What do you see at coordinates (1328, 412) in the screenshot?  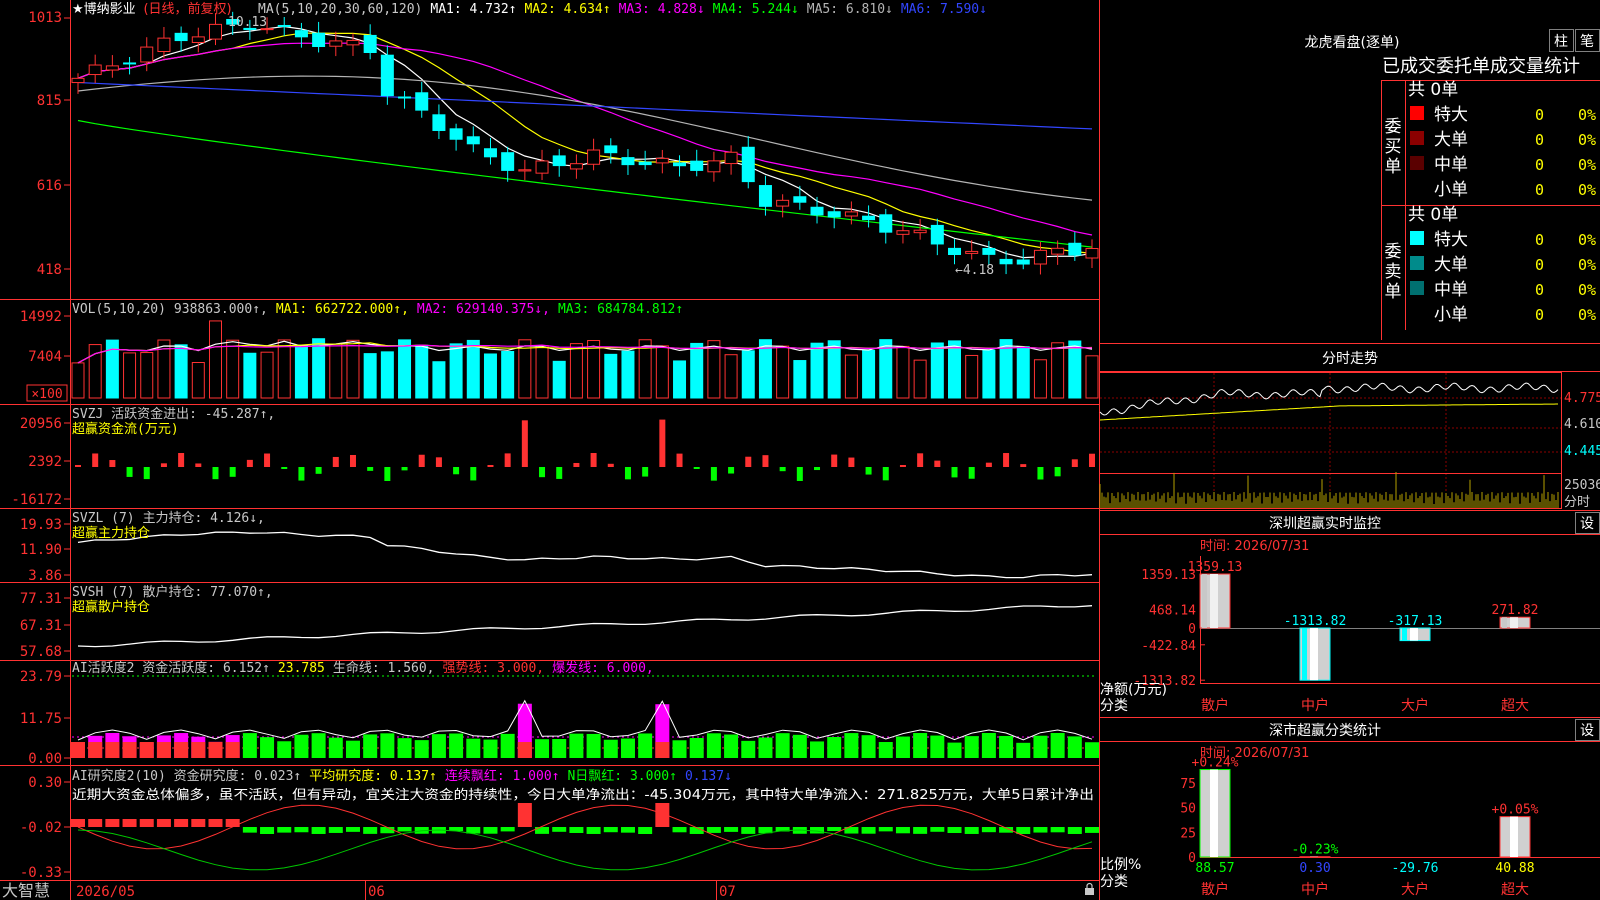 I see `intraday-avg-line` at bounding box center [1328, 412].